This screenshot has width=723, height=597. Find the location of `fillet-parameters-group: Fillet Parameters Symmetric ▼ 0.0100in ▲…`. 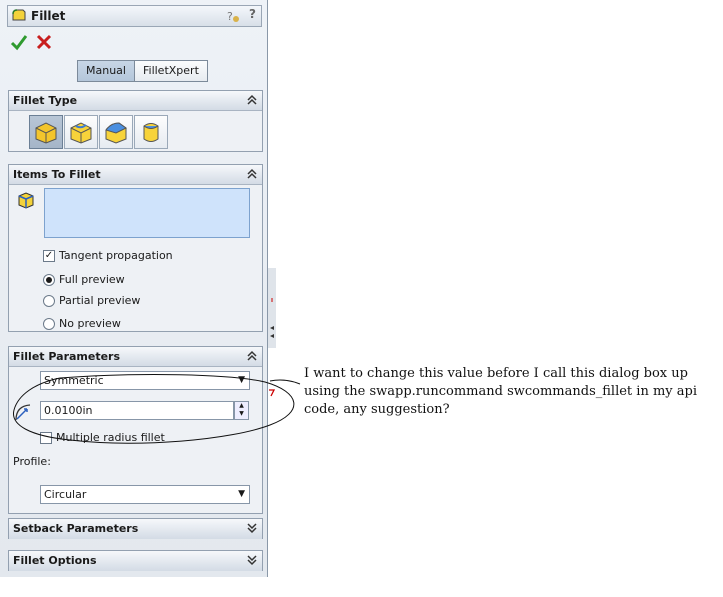

fillet-parameters-group: Fillet Parameters Symmetric ▼ 0.0100in ▲… is located at coordinates (135, 430).